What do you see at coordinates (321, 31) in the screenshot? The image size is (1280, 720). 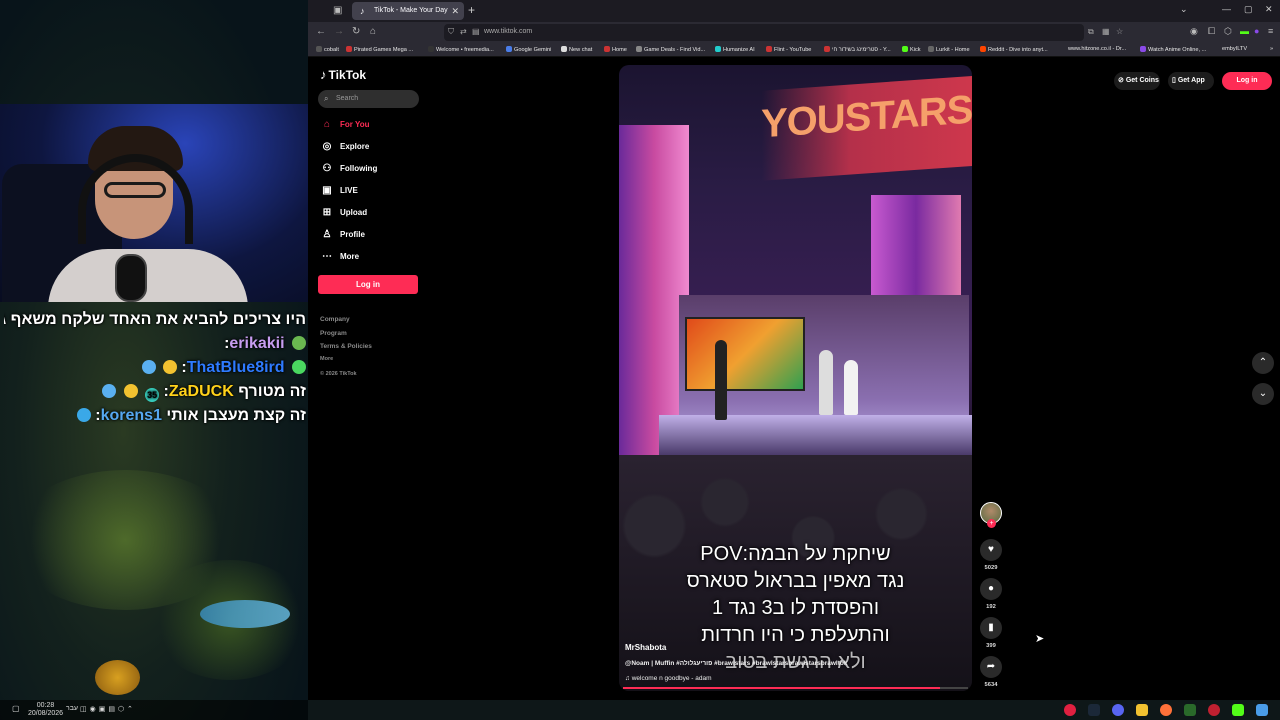 I see `back-icon: ←` at bounding box center [321, 31].